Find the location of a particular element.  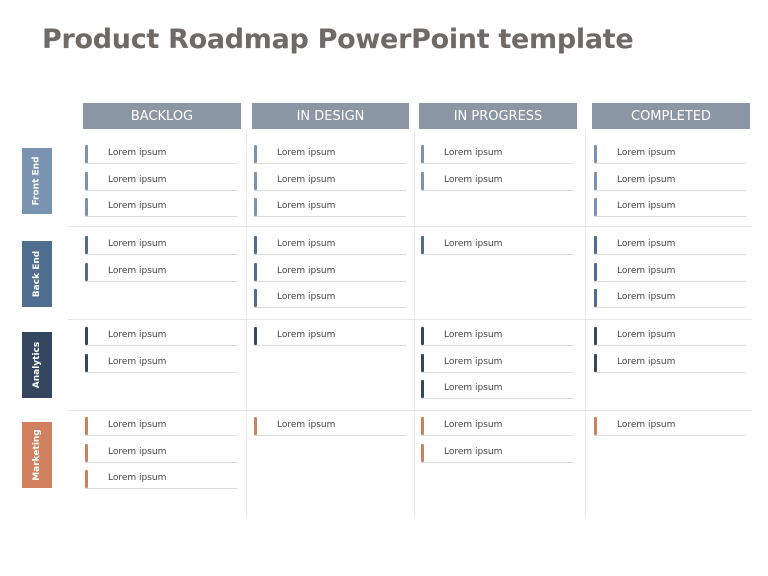

row-label-front-end: Front End is located at coordinates (37, 181).